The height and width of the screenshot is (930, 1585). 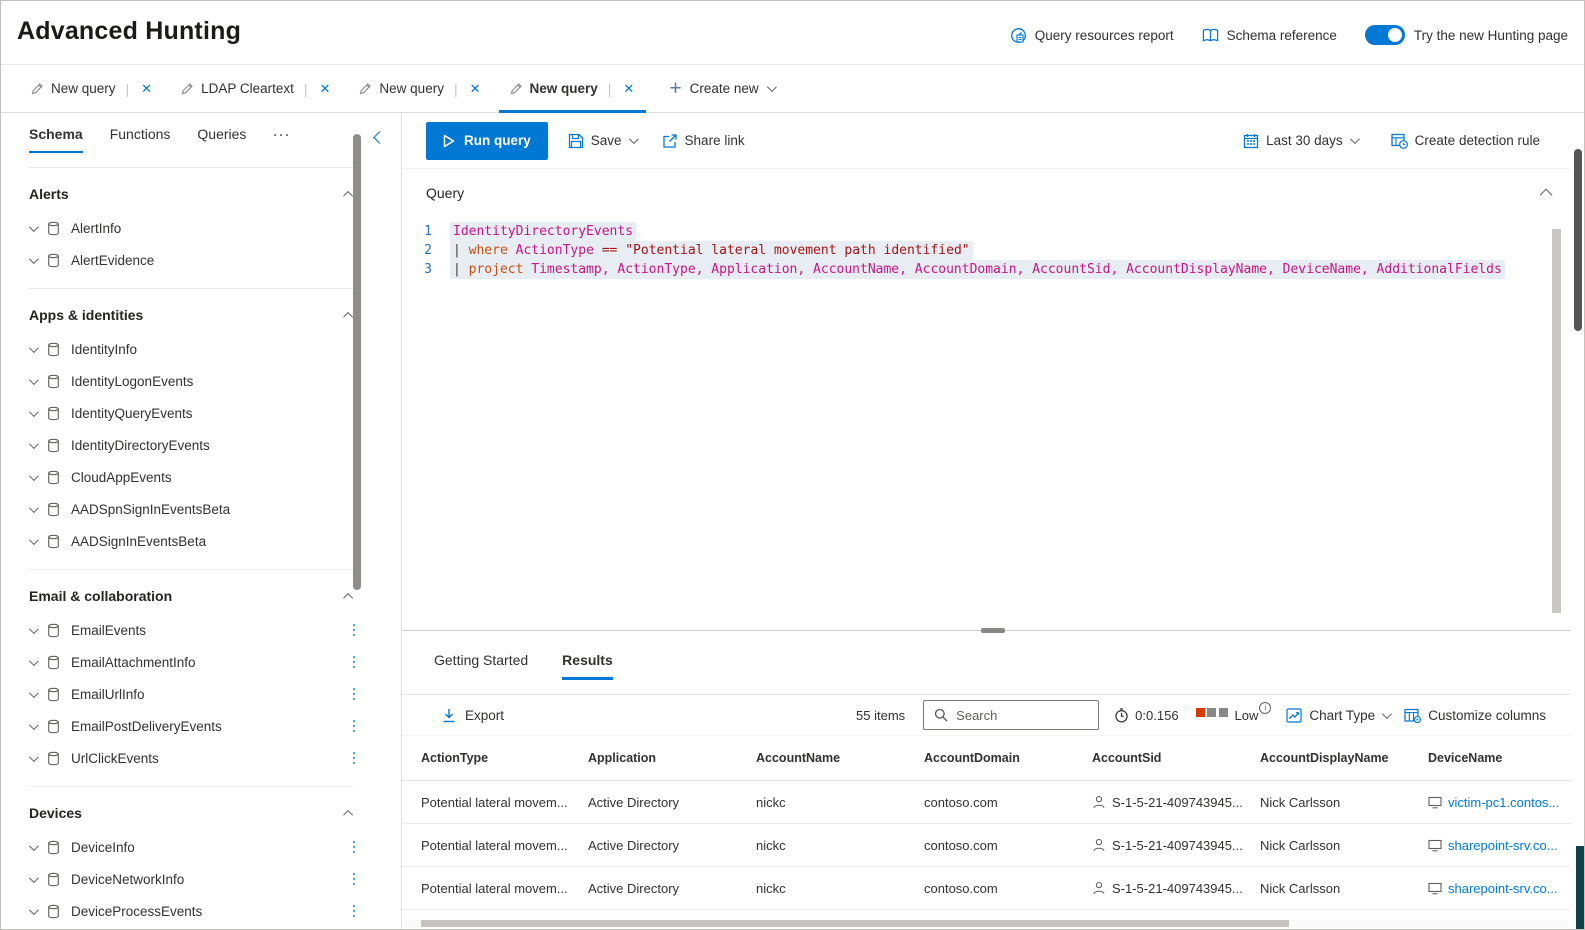 What do you see at coordinates (1344, 758) in the screenshot?
I see `column-header-AccountDisplayName: AccountDisplayName` at bounding box center [1344, 758].